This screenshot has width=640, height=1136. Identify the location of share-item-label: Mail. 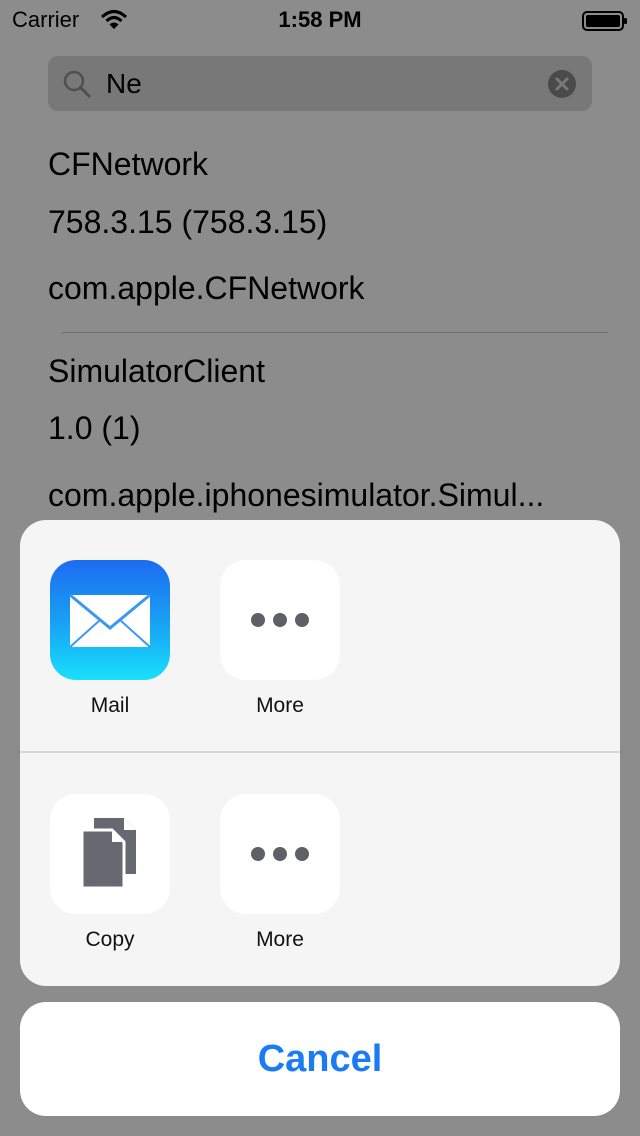
(110, 705).